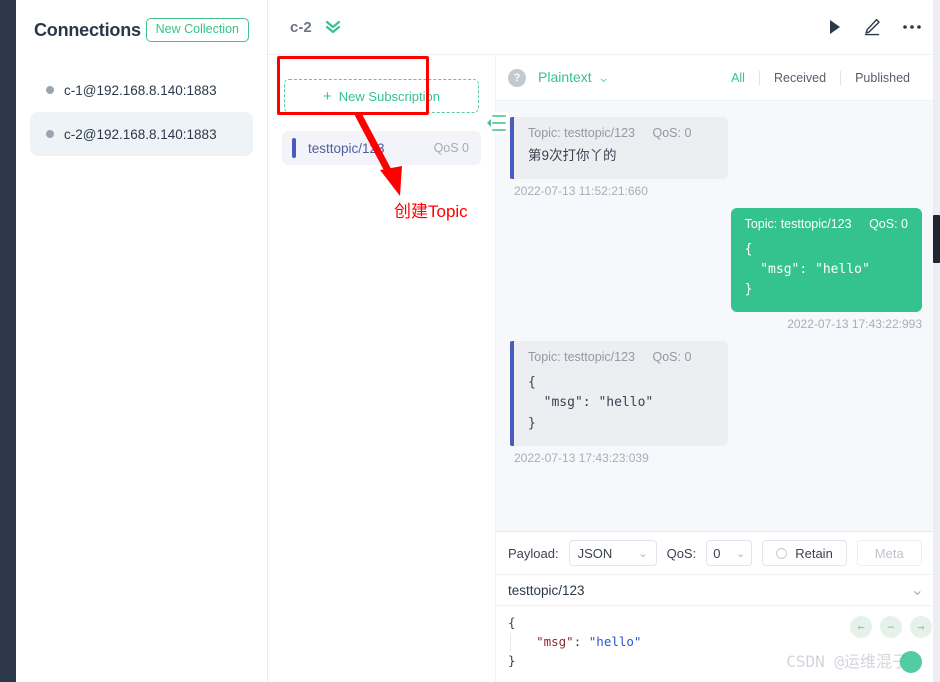  I want to click on arrow-left-icon: ←, so click(861, 627).